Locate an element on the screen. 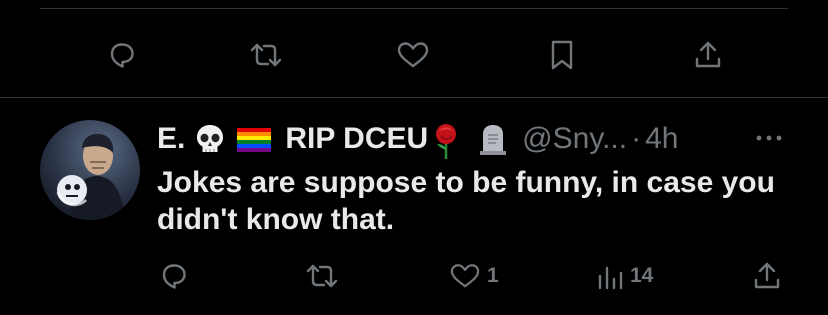 The height and width of the screenshot is (315, 828). views-button: 14 is located at coordinates (624, 276).